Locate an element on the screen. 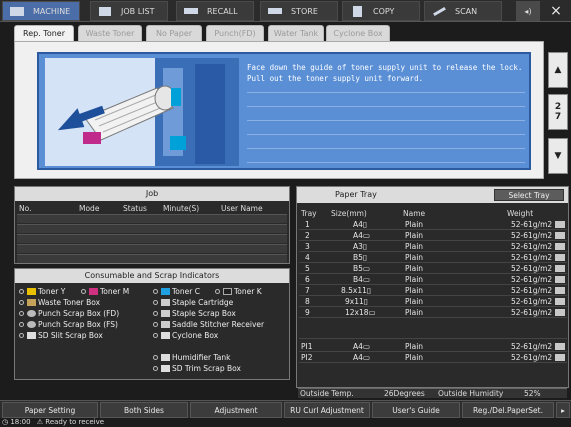 Image resolution: width=571 pixels, height=427 pixels. more-button: ▸ is located at coordinates (563, 410).